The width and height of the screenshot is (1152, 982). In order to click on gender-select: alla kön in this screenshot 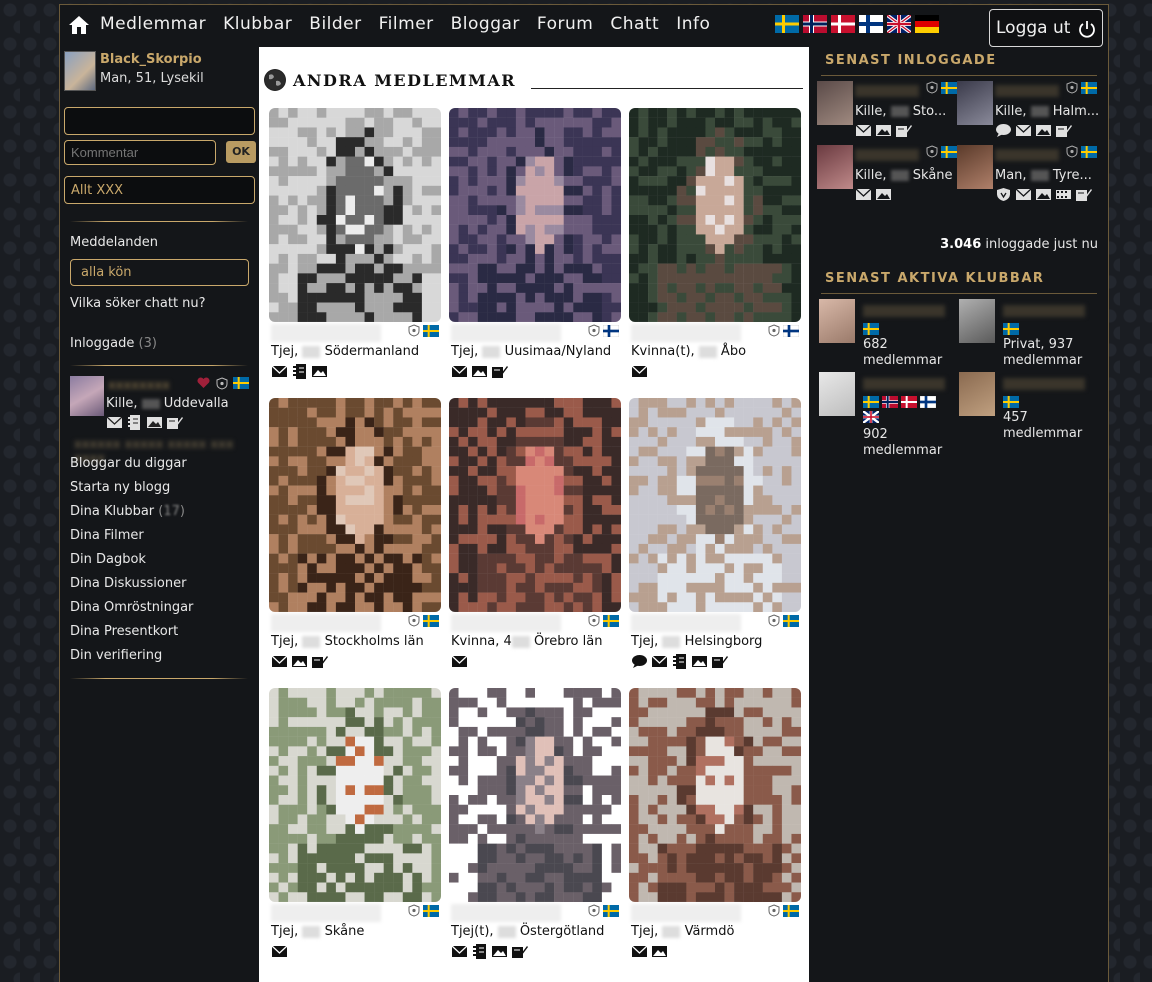, I will do `click(159, 272)`.